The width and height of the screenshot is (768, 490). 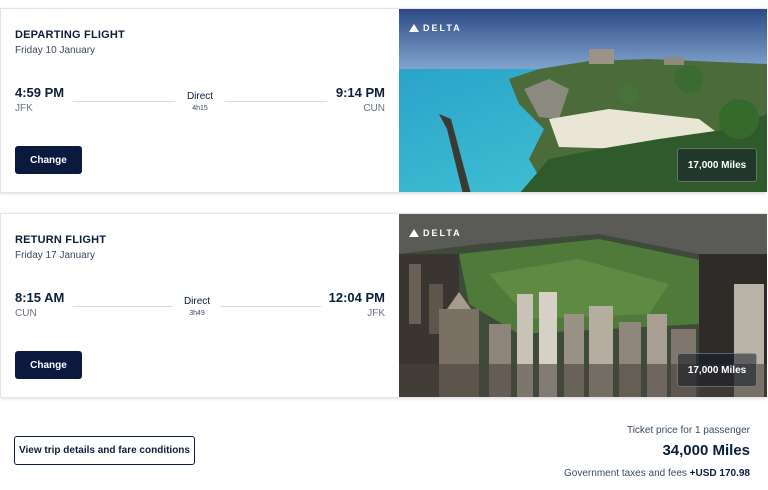 What do you see at coordinates (70, 35) in the screenshot?
I see `flight-title: DEPARTING FLIGHT` at bounding box center [70, 35].